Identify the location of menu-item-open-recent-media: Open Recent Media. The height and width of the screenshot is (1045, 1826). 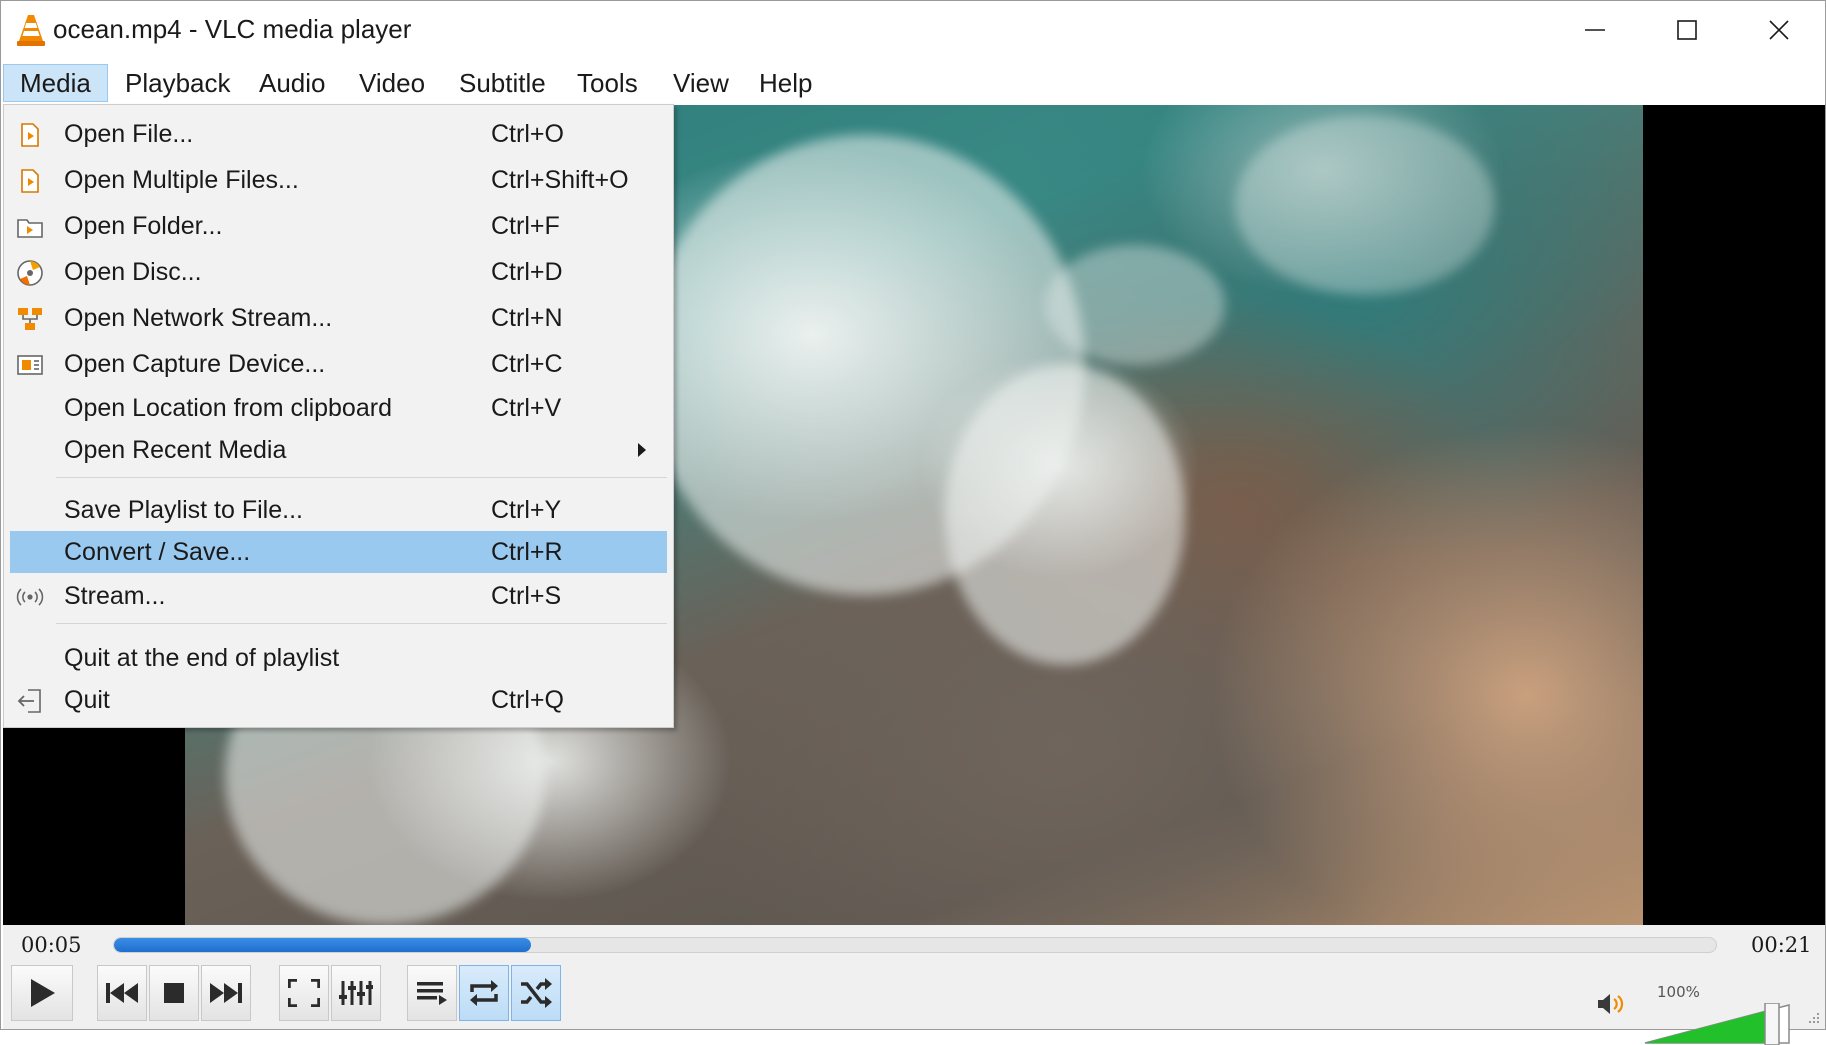
(338, 450).